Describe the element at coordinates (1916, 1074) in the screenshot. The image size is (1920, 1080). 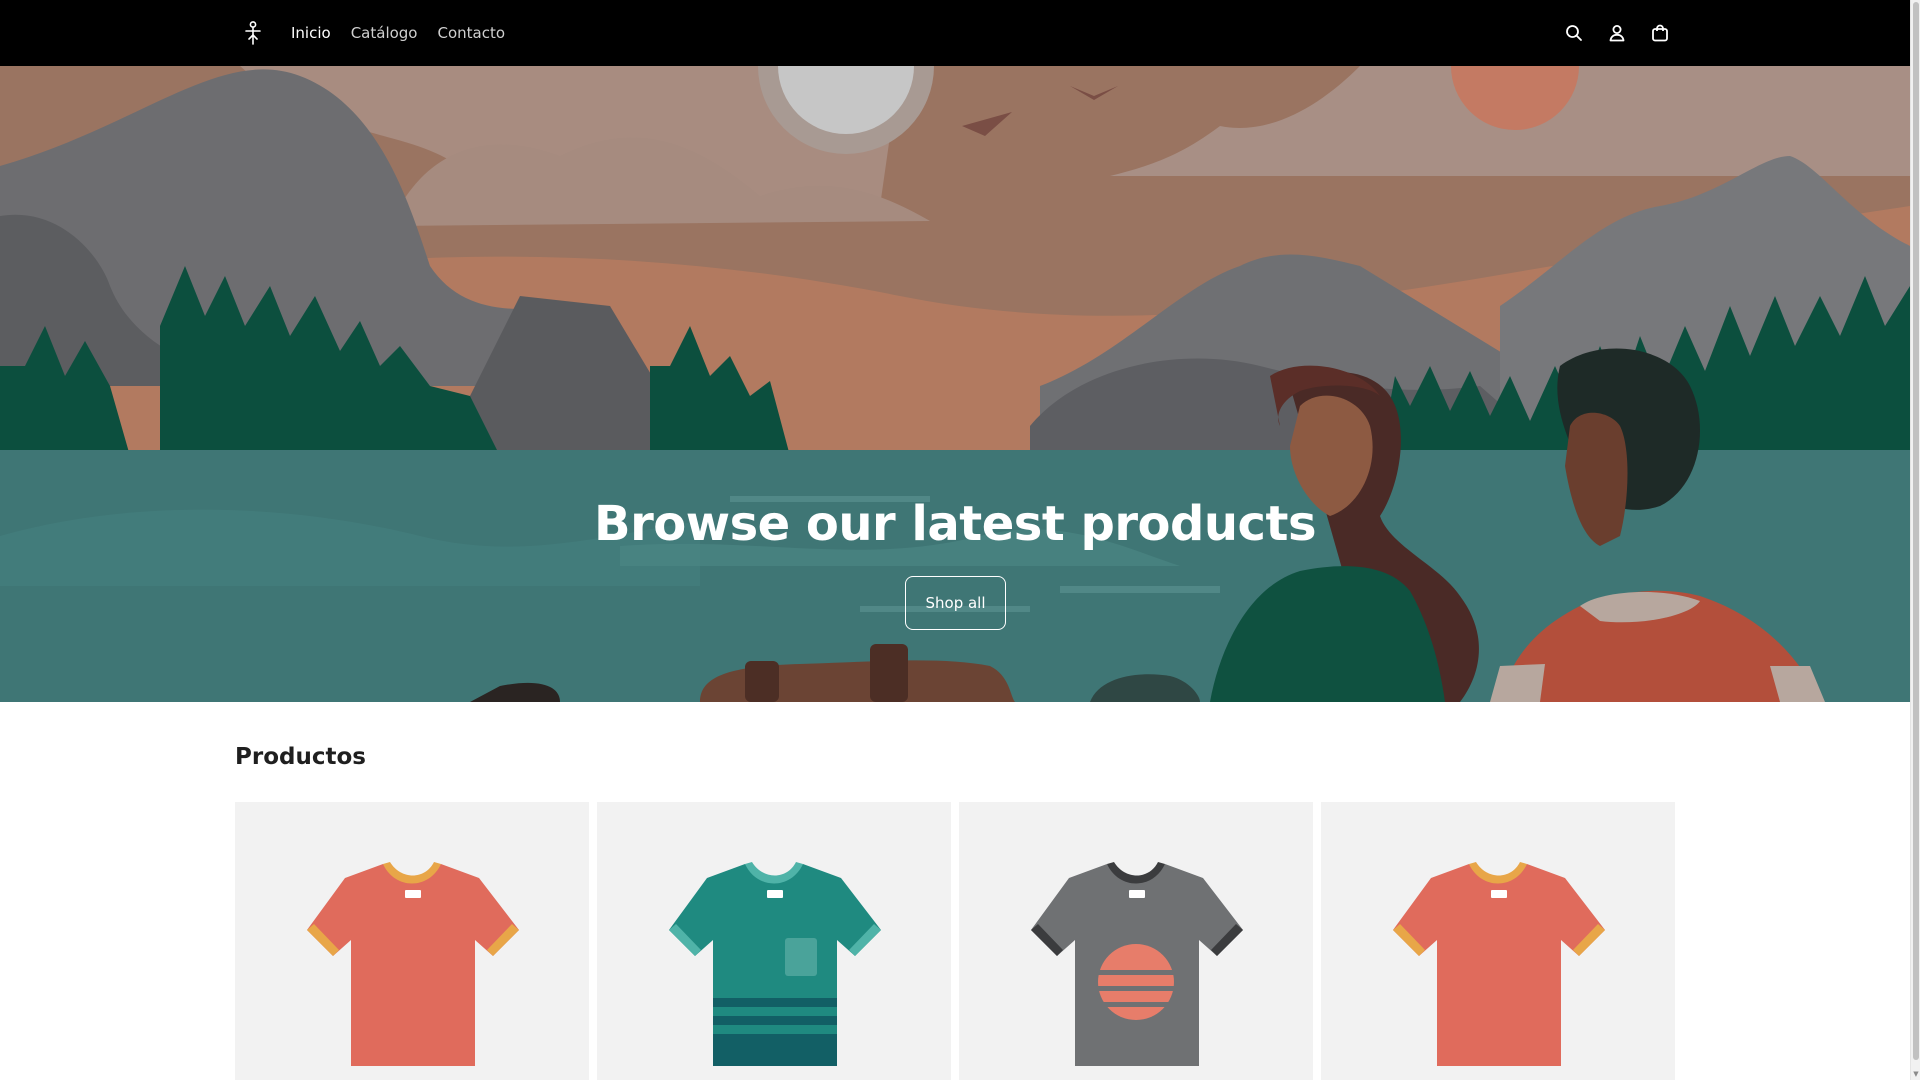
I see `scroll-down-arrow-icon: ▼` at that location.